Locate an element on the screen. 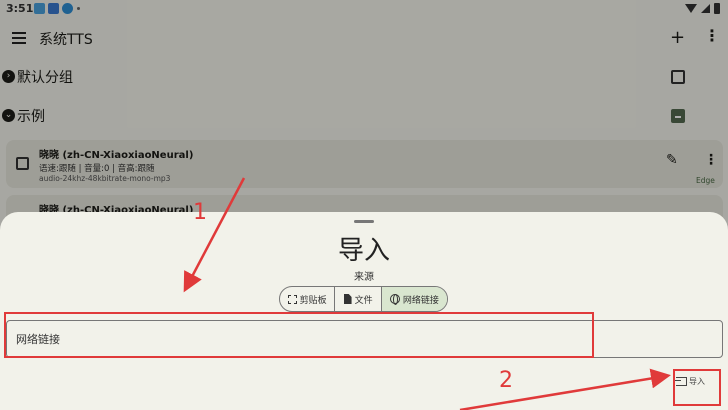  source-segmented-control: 剪贴板 文件 网络链接 is located at coordinates (363, 299).